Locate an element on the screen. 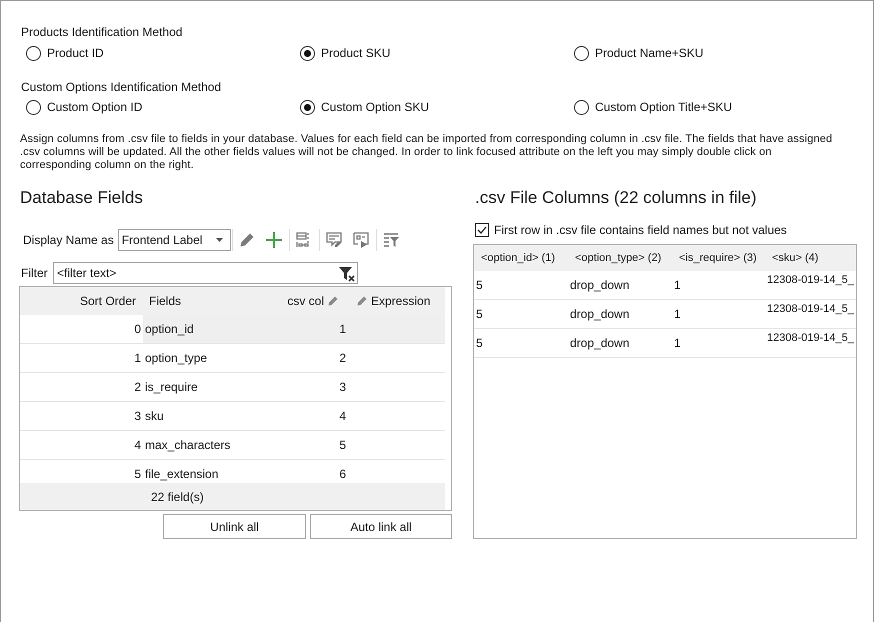  group-label: Custom Options Identification Method is located at coordinates (121, 87).